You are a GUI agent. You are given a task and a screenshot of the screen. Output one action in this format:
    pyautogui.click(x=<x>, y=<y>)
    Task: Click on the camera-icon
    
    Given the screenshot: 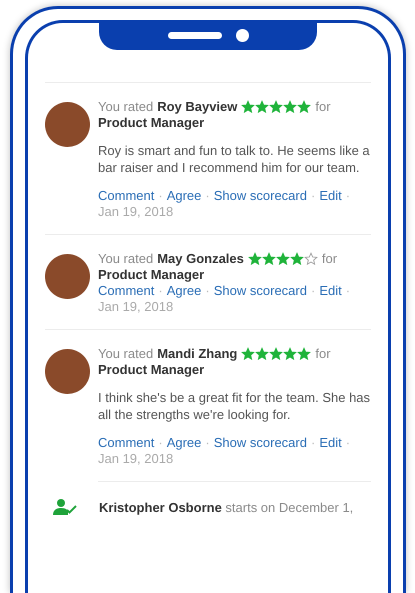 What is the action you would take?
    pyautogui.click(x=242, y=35)
    